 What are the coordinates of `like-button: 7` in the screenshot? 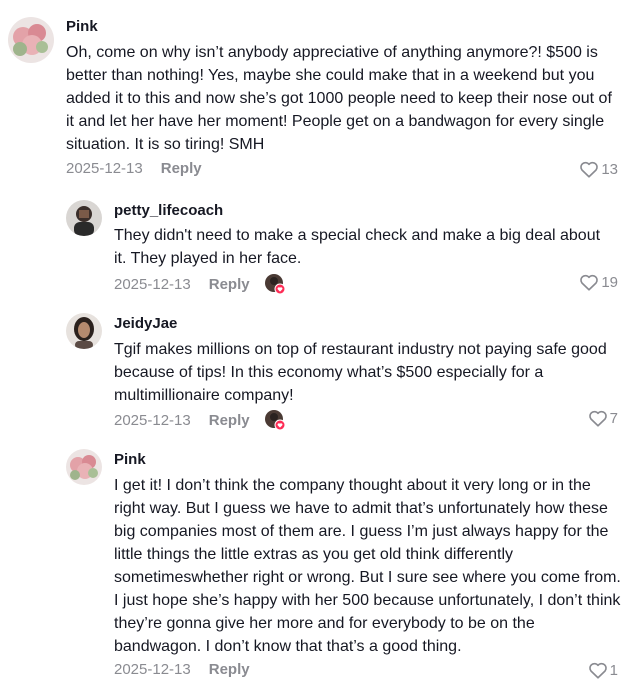 It's located at (603, 418).